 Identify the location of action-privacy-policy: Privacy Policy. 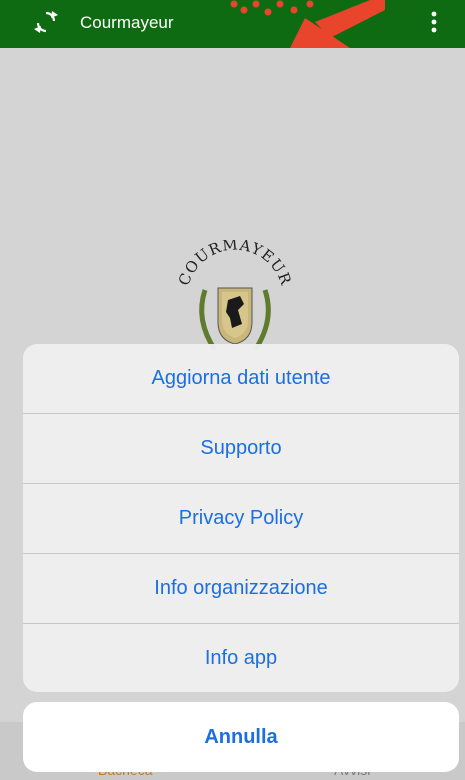
(241, 518).